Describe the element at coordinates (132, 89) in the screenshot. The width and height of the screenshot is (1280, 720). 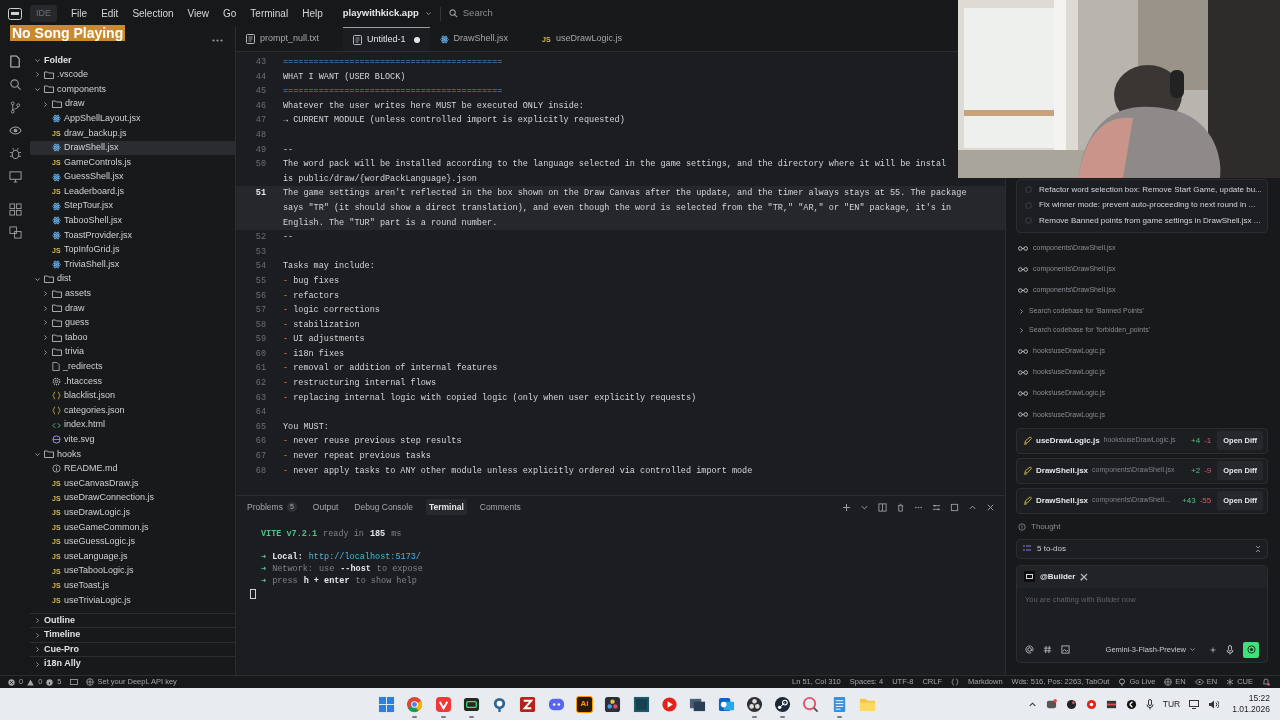
I see `tree-item: components` at that location.